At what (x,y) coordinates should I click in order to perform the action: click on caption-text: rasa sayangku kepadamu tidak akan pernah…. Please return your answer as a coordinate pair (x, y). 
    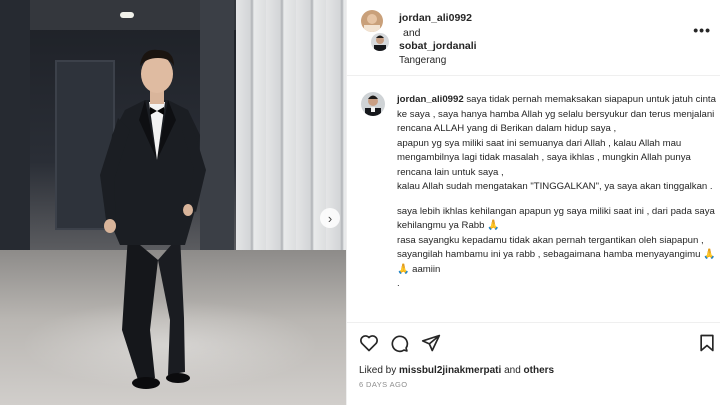
    Looking at the image, I should click on (552, 247).